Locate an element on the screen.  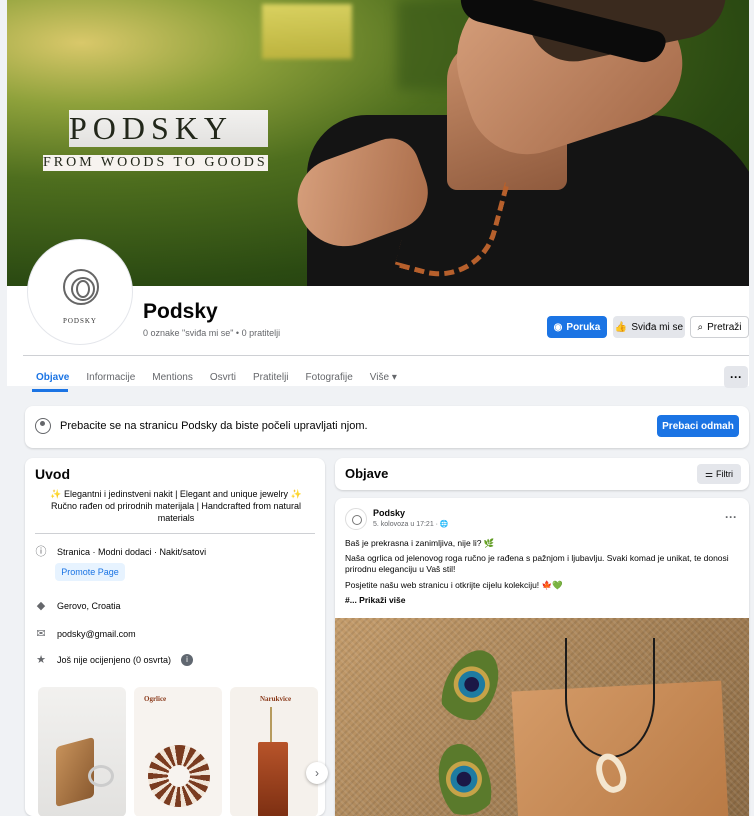
profile-switch-icon is located at coordinates (43, 426).